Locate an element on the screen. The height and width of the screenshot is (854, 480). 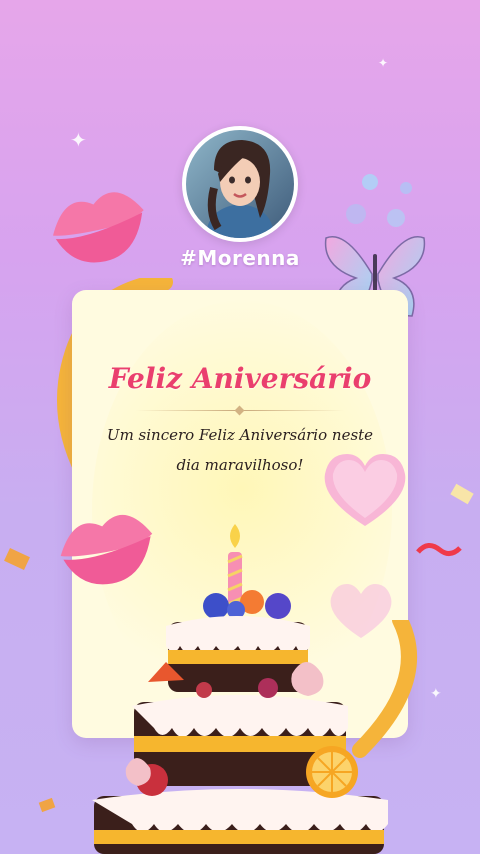
glitter-heart-icon is located at coordinates (365, 490).